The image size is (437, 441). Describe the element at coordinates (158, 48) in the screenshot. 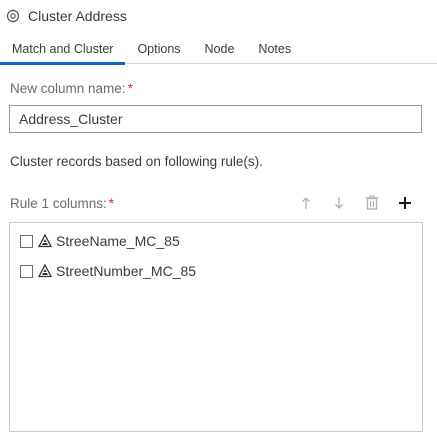

I see `tab-options: Options` at that location.